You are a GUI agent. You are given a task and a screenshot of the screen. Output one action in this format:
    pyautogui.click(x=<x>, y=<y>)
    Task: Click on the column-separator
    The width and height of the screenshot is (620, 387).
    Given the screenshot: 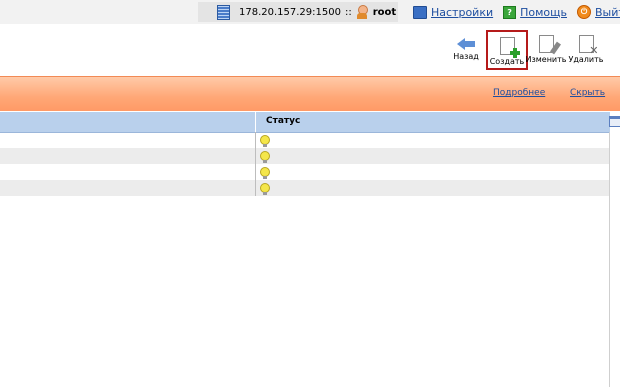 What is the action you would take?
    pyautogui.click(x=255, y=122)
    